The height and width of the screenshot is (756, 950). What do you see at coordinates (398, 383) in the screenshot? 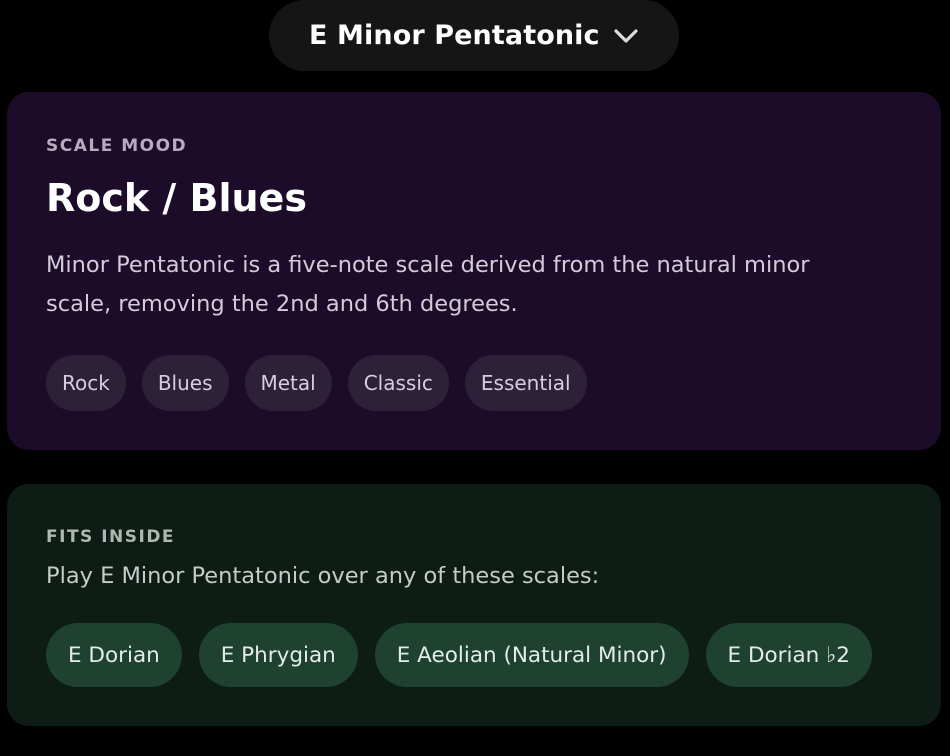
I see `mood-tag: Classic` at bounding box center [398, 383].